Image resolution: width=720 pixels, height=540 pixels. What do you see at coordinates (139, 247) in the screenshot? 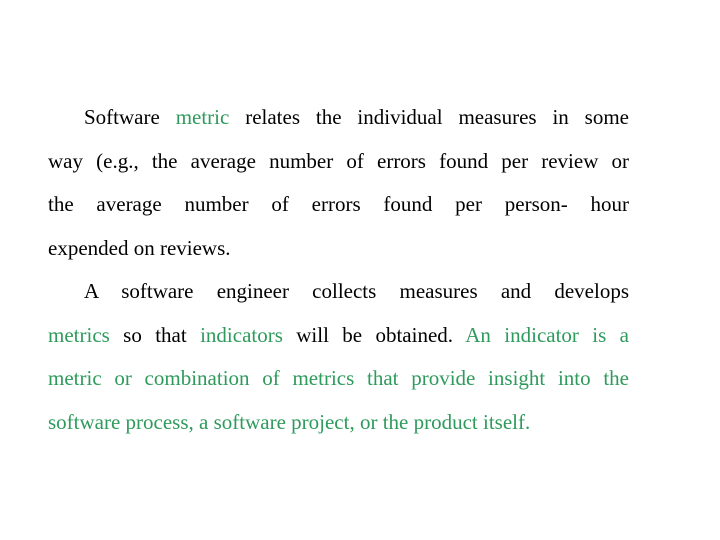
I see `text-run: expended on reviews.` at bounding box center [139, 247].